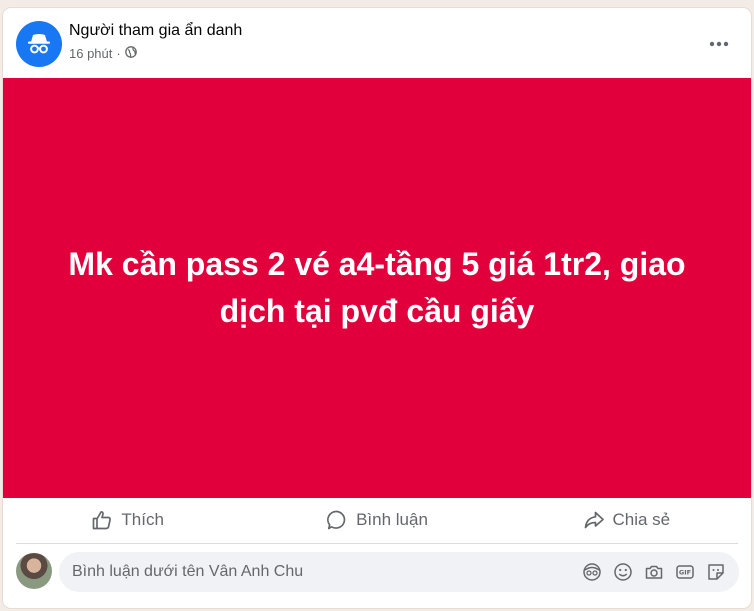  What do you see at coordinates (716, 572) in the screenshot?
I see `sticker-icon` at bounding box center [716, 572].